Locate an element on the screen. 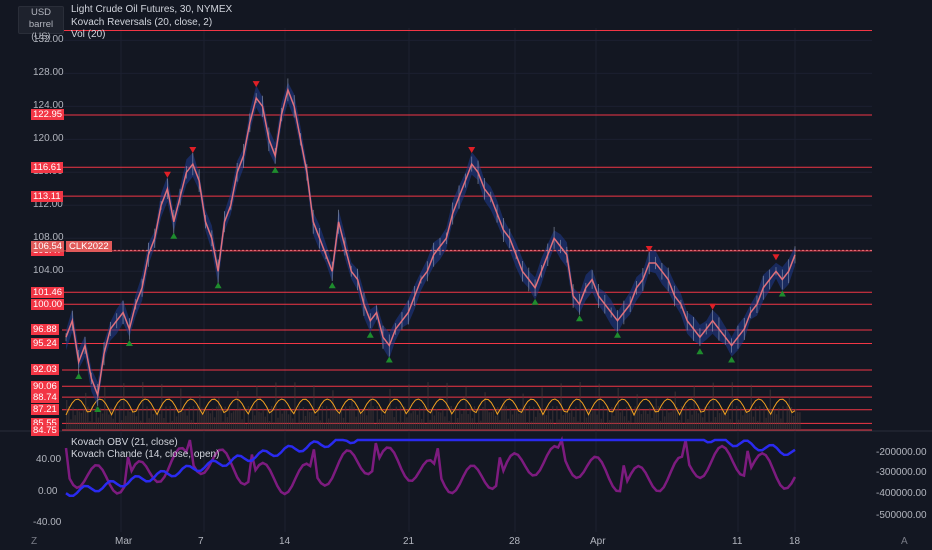  symbol-title: Light Crude Oil Futures, 30, NYMEX is located at coordinates (151, 10).